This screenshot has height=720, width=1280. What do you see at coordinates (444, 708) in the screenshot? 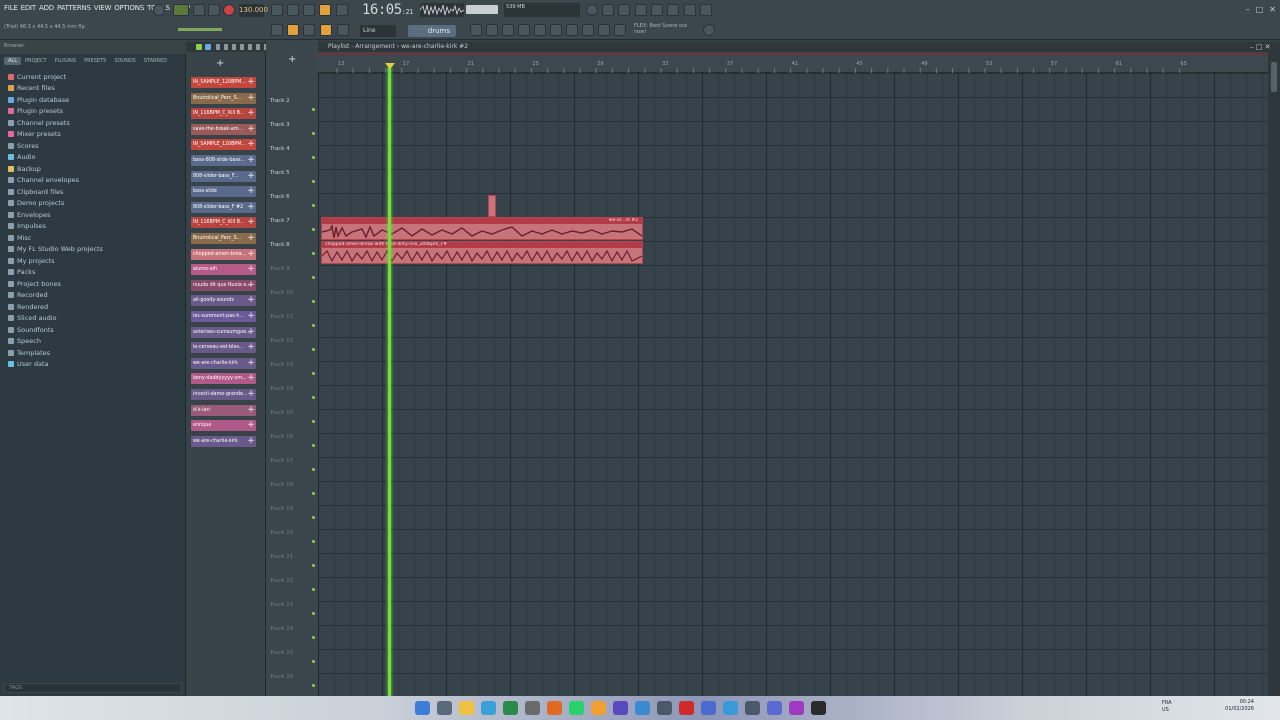
I see `search-icon` at bounding box center [444, 708].